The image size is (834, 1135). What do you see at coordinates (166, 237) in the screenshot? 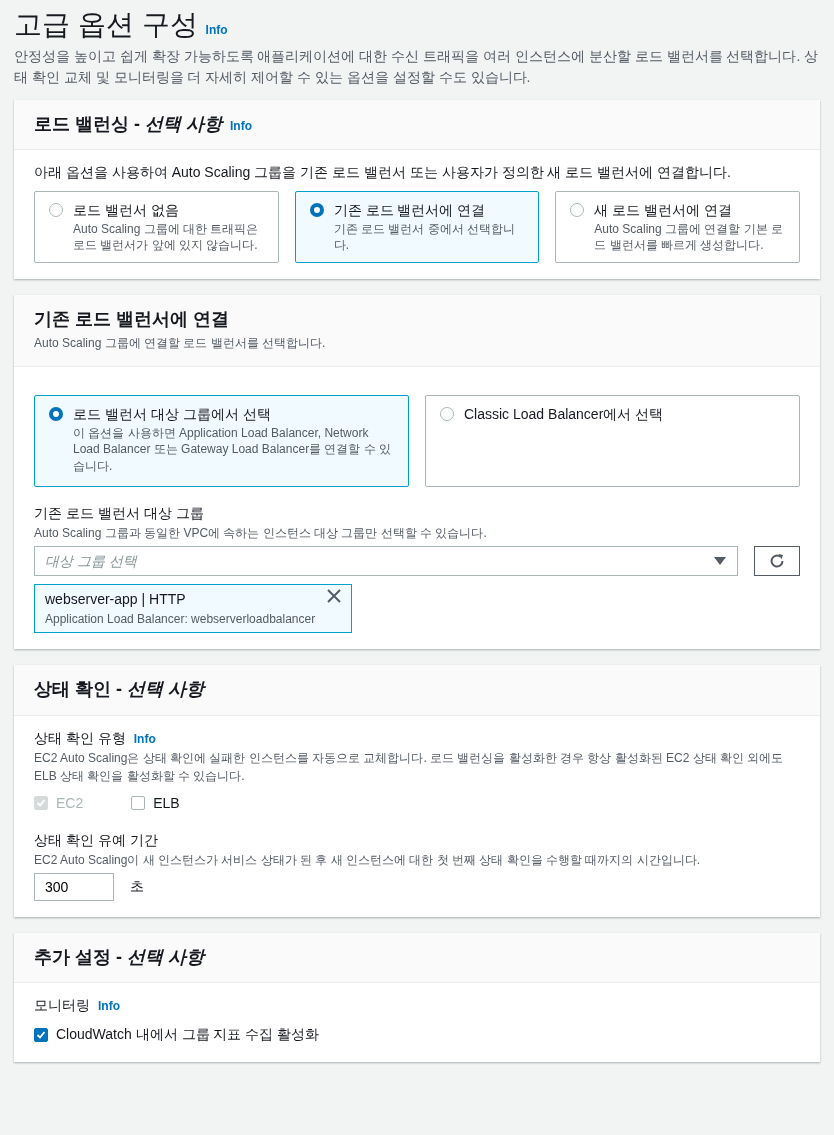
I see `option-description: Auto Scaling 그룹에 대한 트래픽은 로드 밸런서가 앞에 있지 않습니다.` at bounding box center [166, 237].